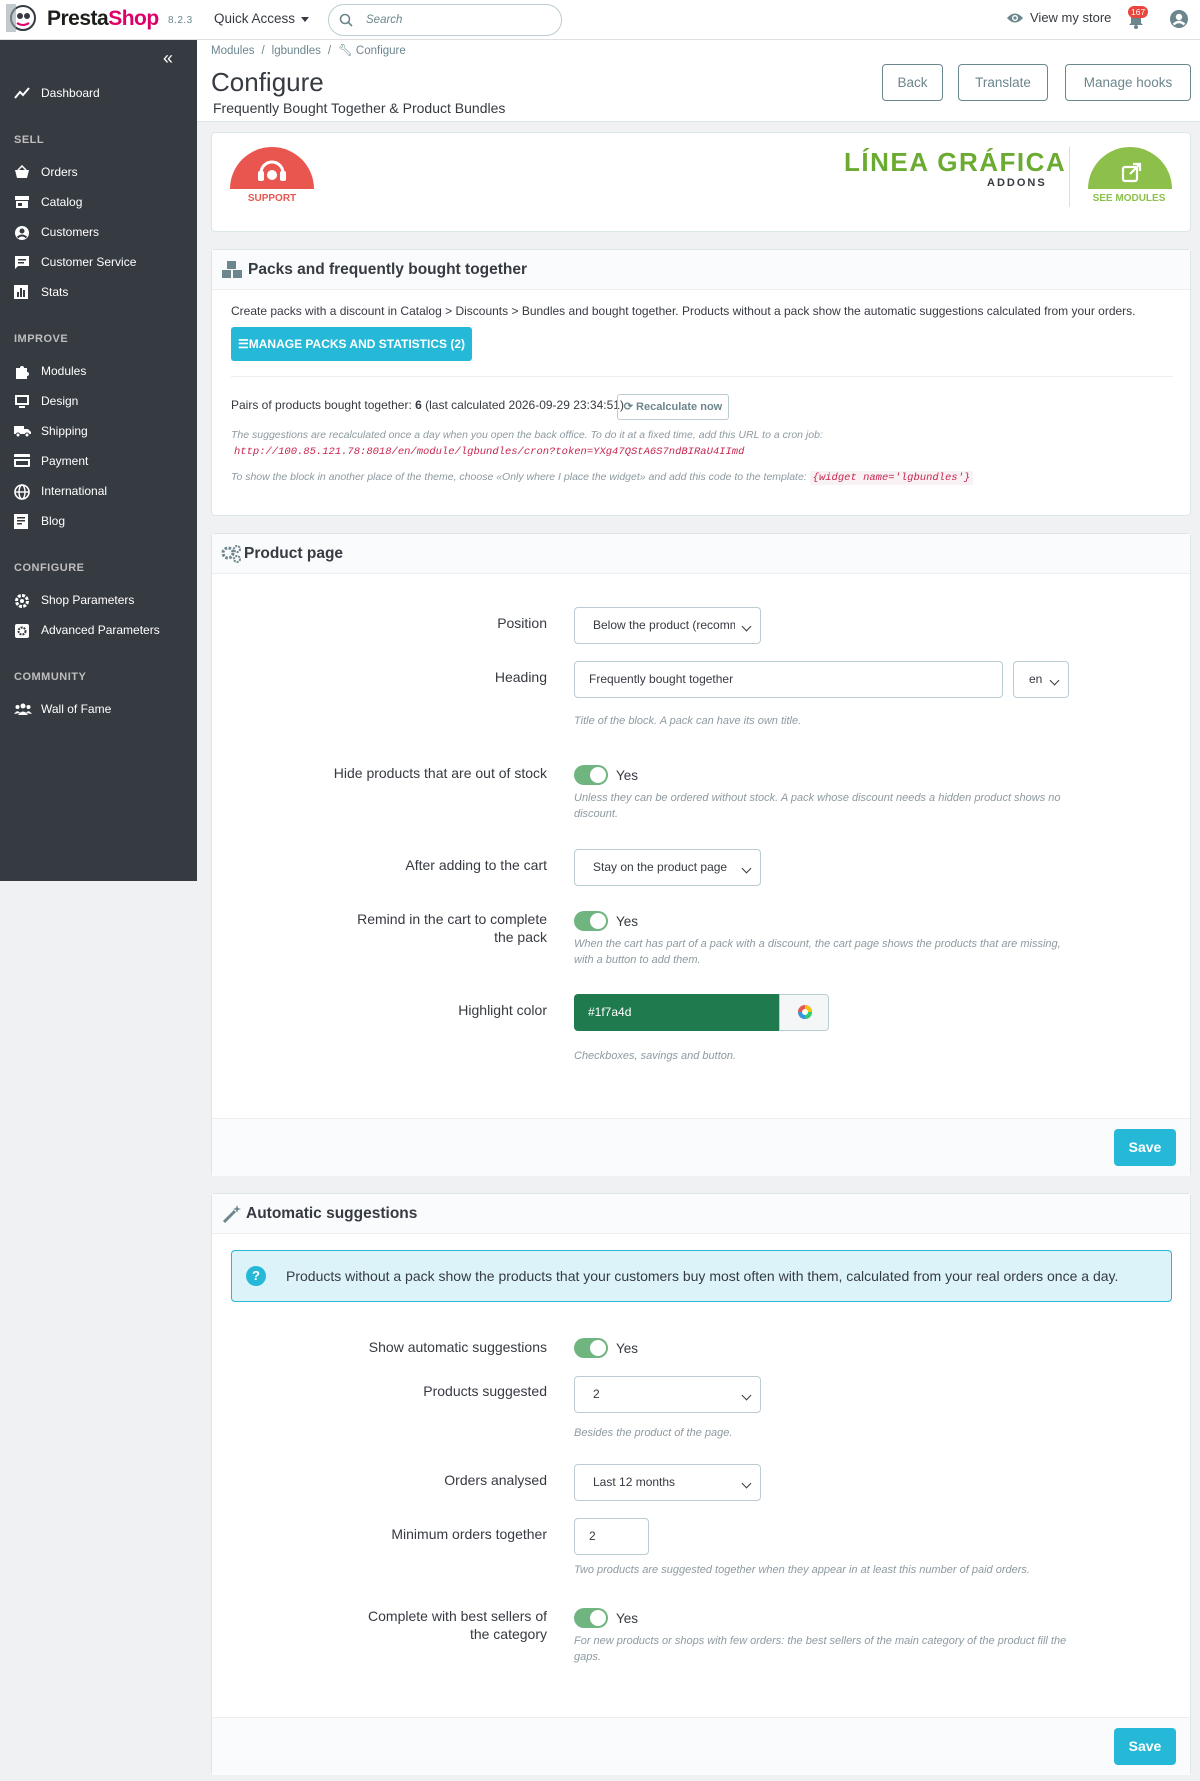 The height and width of the screenshot is (1781, 1200). What do you see at coordinates (48, 202) in the screenshot?
I see `sidebar-item-catalog: Catalog` at bounding box center [48, 202].